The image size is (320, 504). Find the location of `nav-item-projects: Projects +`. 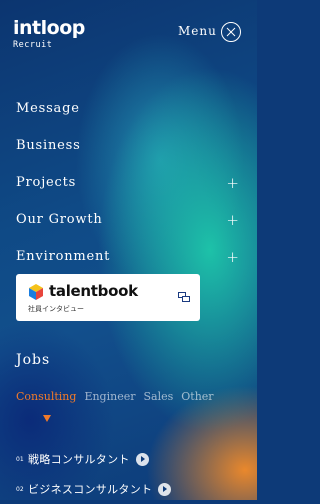

nav-item-projects: Projects + is located at coordinates (128, 182).